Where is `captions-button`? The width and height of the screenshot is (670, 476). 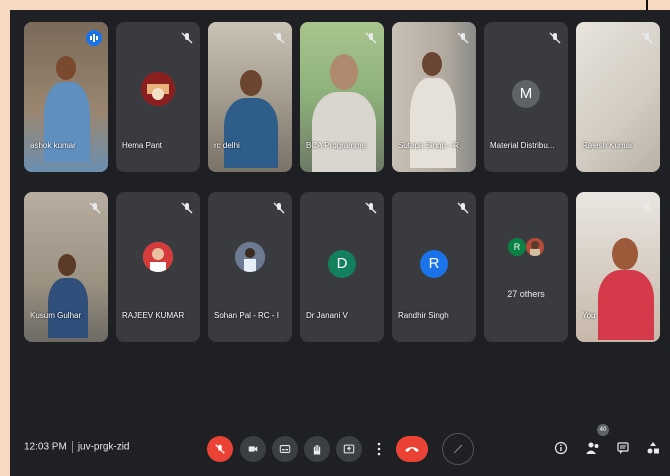 captions-button is located at coordinates (285, 449).